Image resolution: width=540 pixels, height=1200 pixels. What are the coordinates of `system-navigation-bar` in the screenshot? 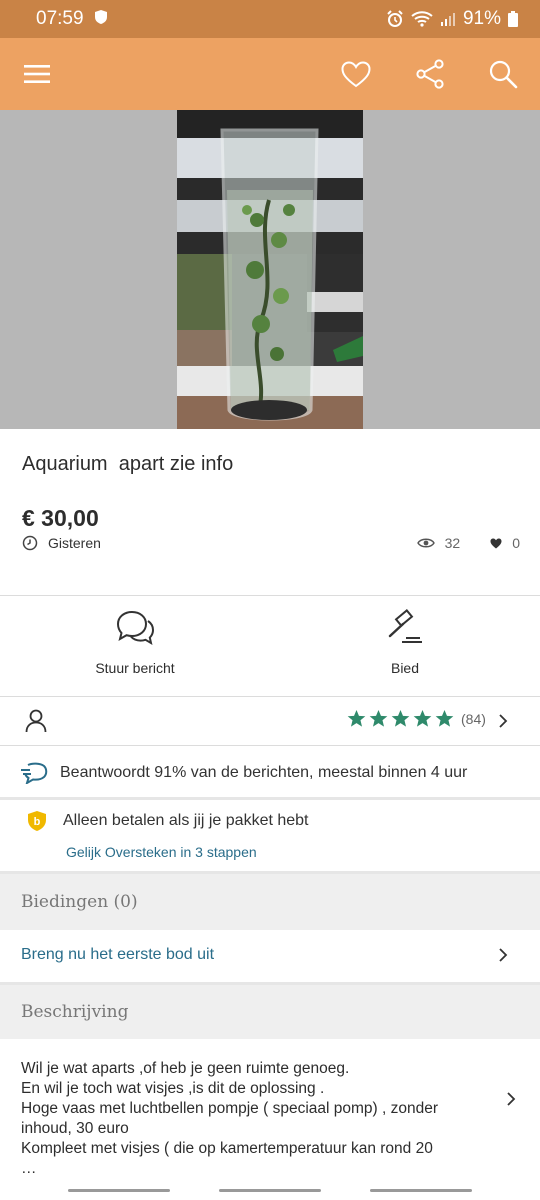 It's located at (270, 1190).